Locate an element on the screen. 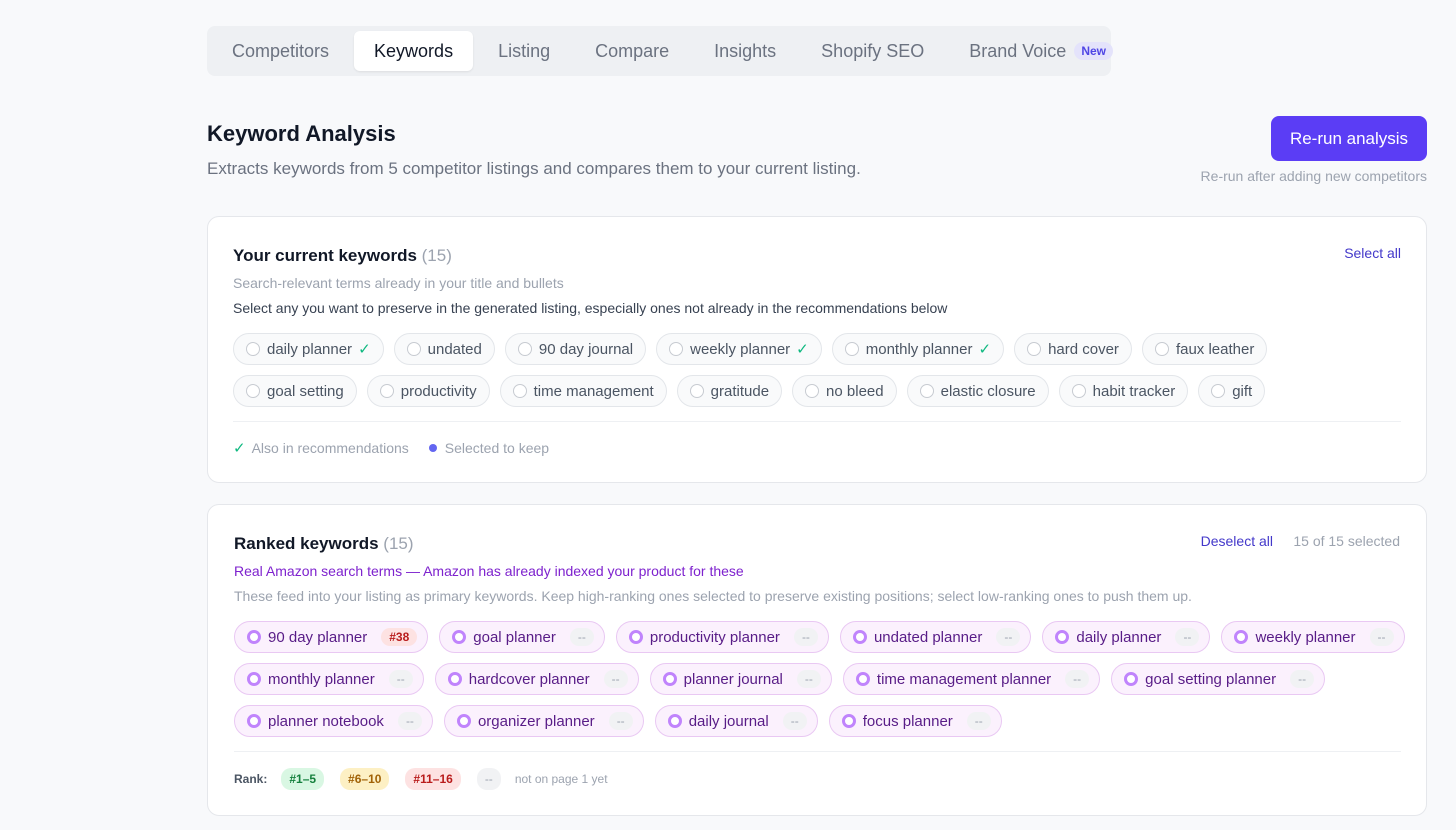  ranked-keywords-title: Ranked keywords (15) is located at coordinates (324, 544).